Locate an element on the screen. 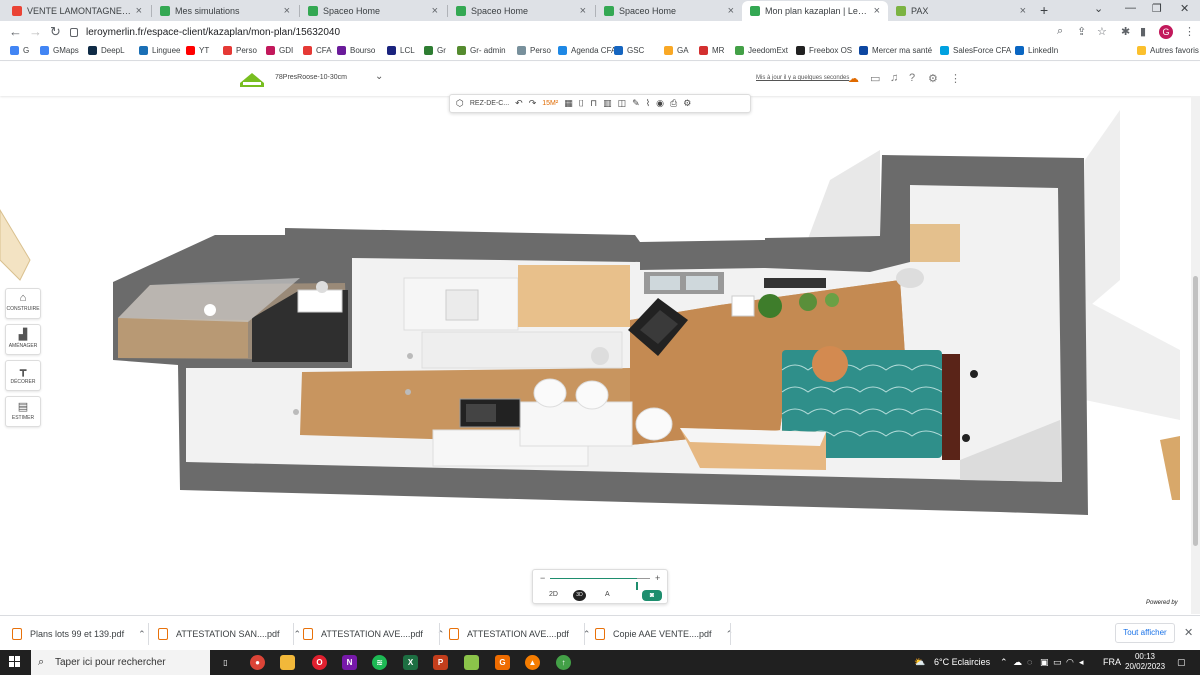  browser-tab: Mes simulations × is located at coordinates (225, 11).